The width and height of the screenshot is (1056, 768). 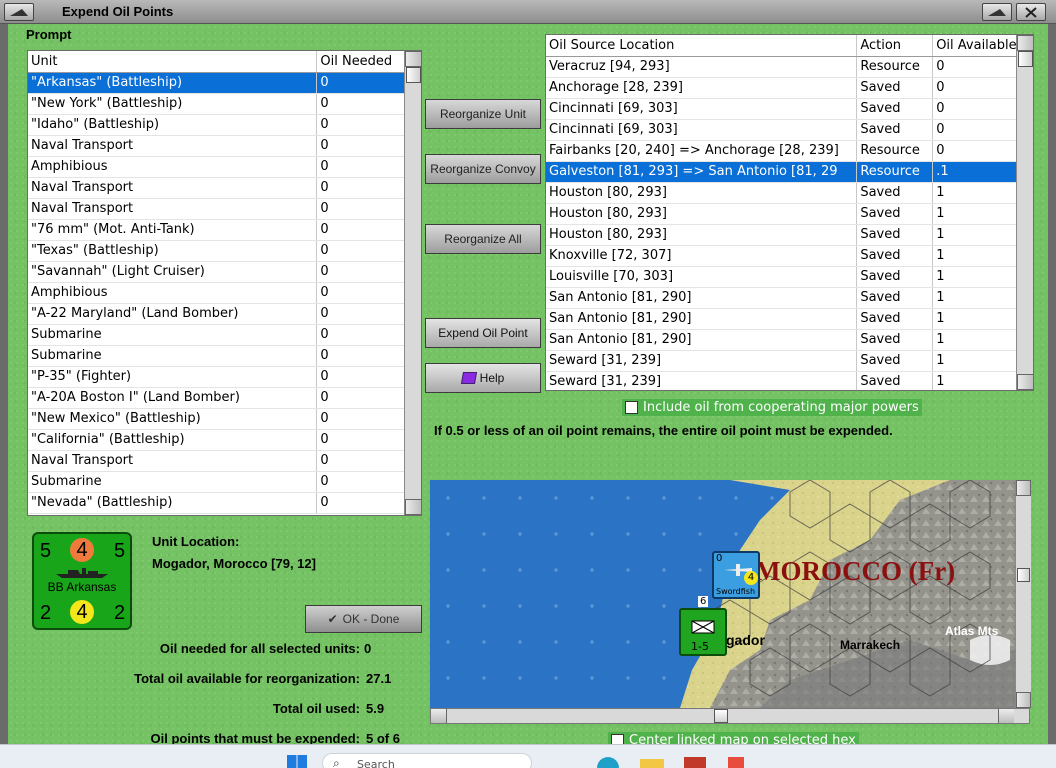 What do you see at coordinates (173, 62) in the screenshot?
I see `column-header-unit: Unit` at bounding box center [173, 62].